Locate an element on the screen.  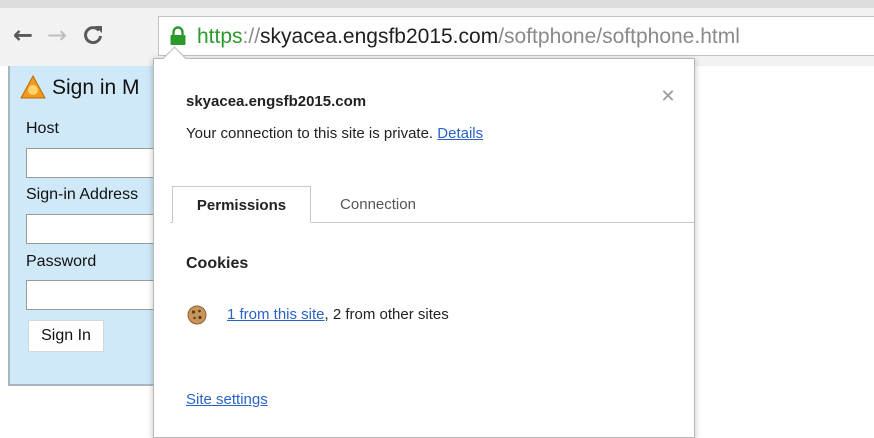
close-icon: ✕ is located at coordinates (668, 97).